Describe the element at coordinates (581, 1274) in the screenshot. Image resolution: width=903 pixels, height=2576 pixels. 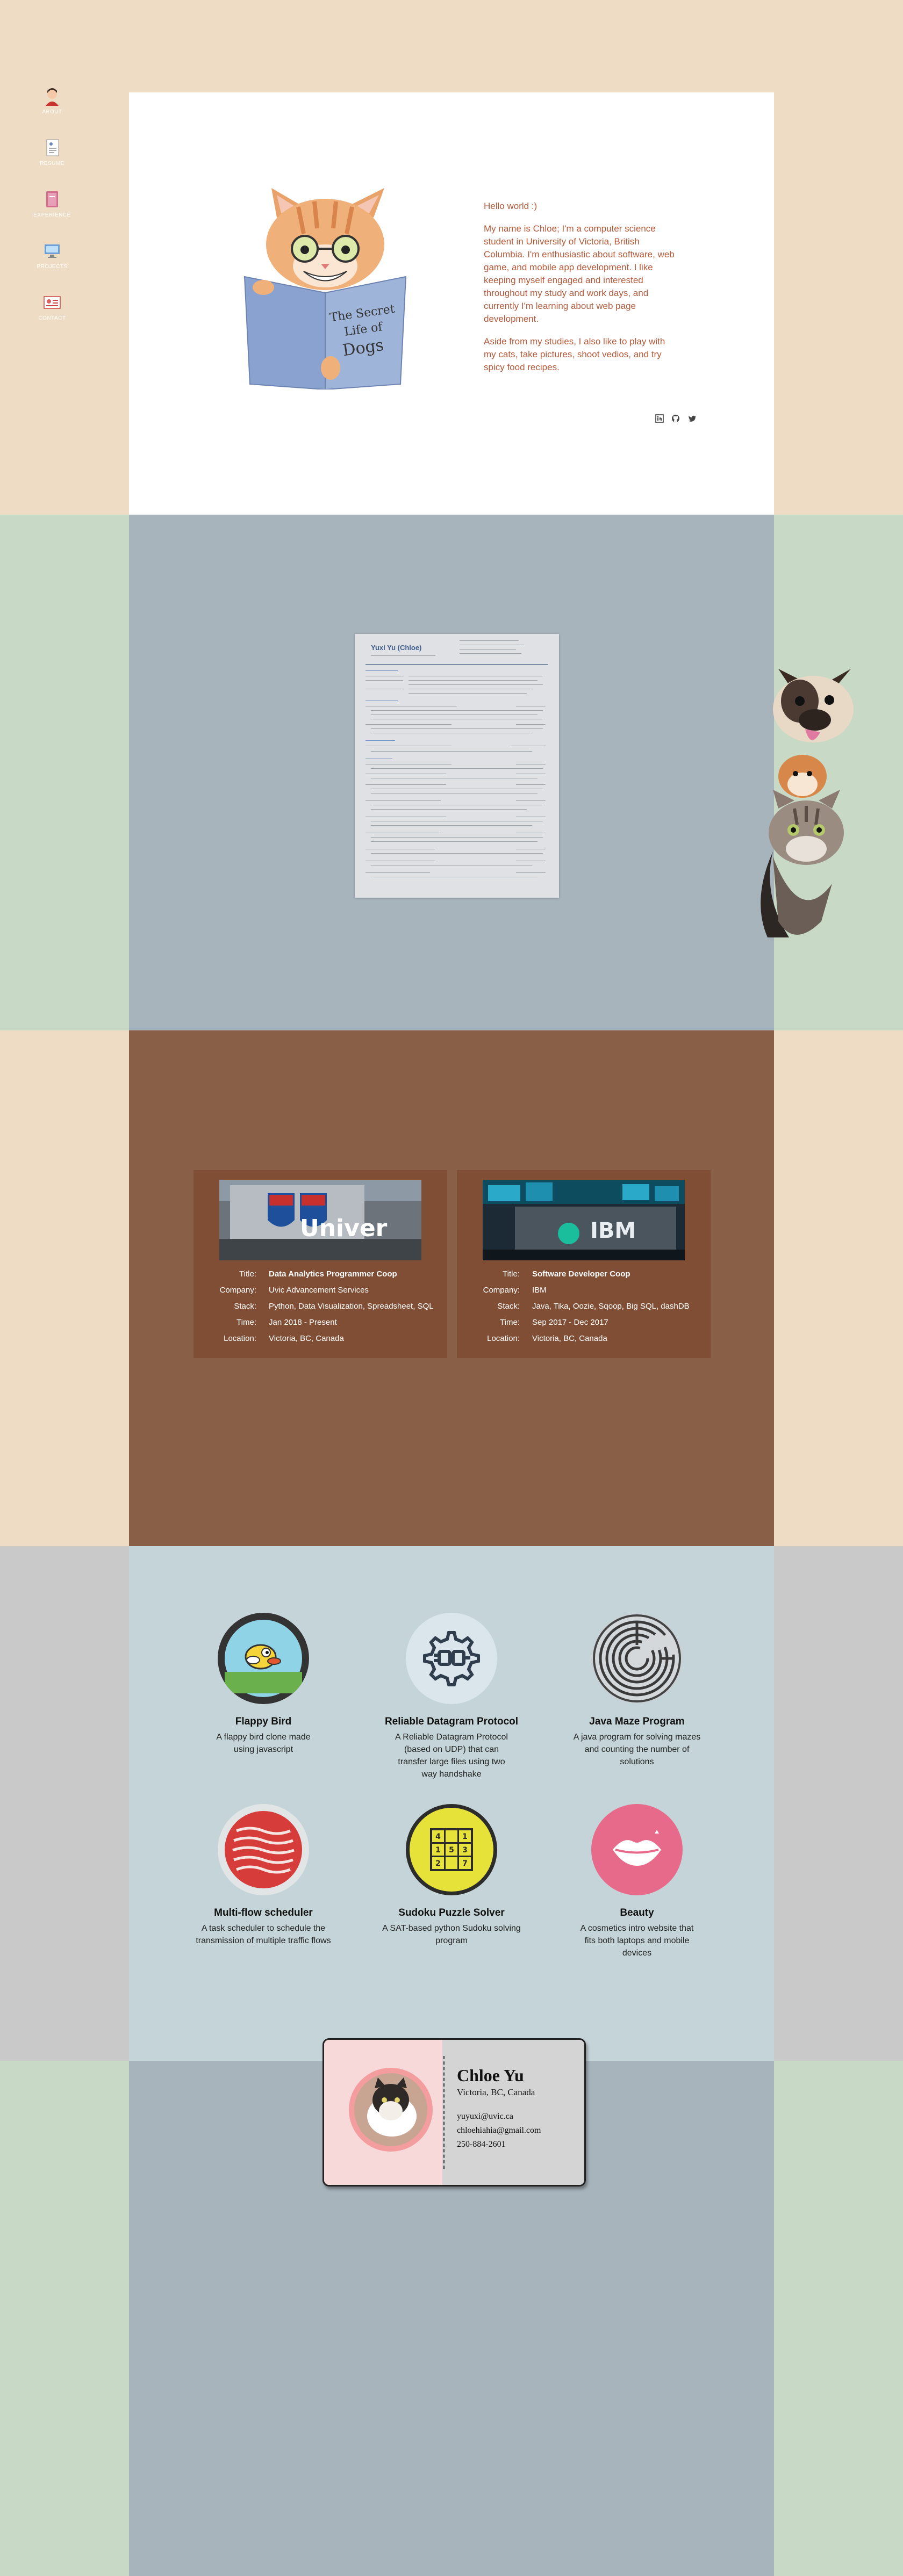
I see `job-title: Software Developer Coop` at that location.